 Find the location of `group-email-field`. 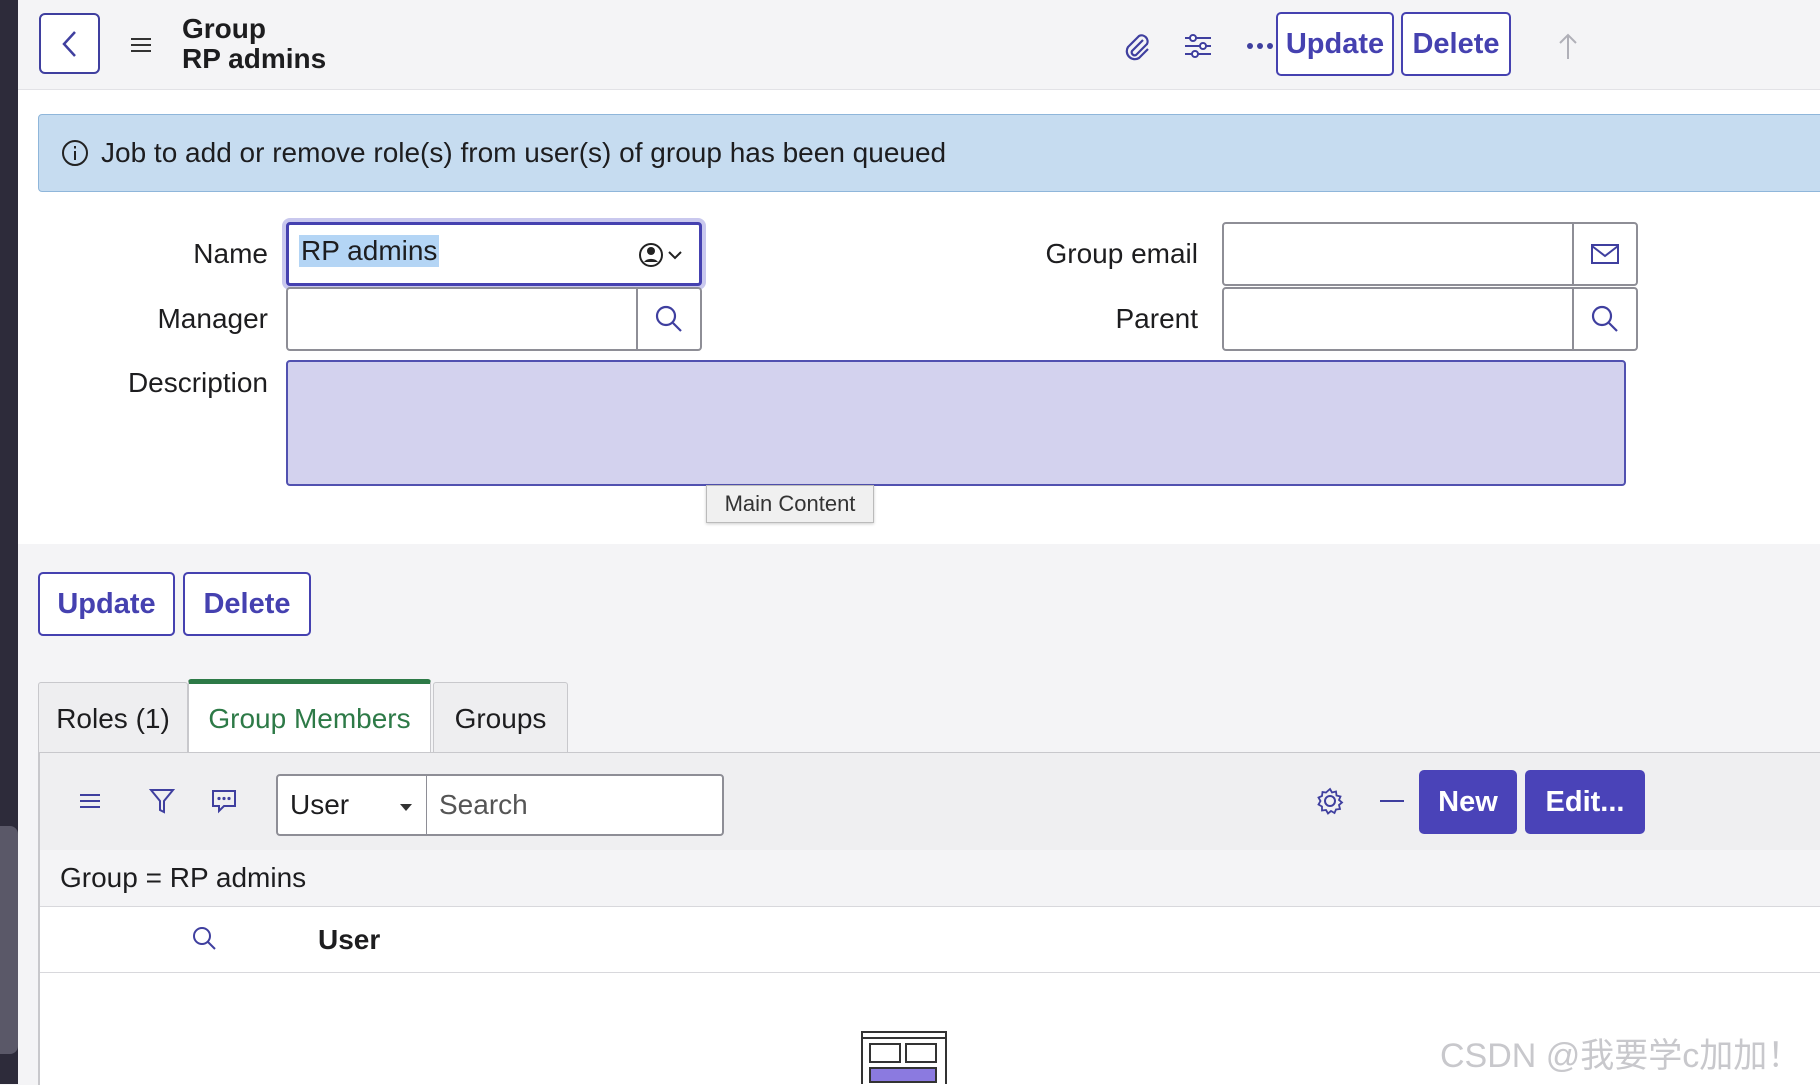

group-email-field is located at coordinates (1430, 254).